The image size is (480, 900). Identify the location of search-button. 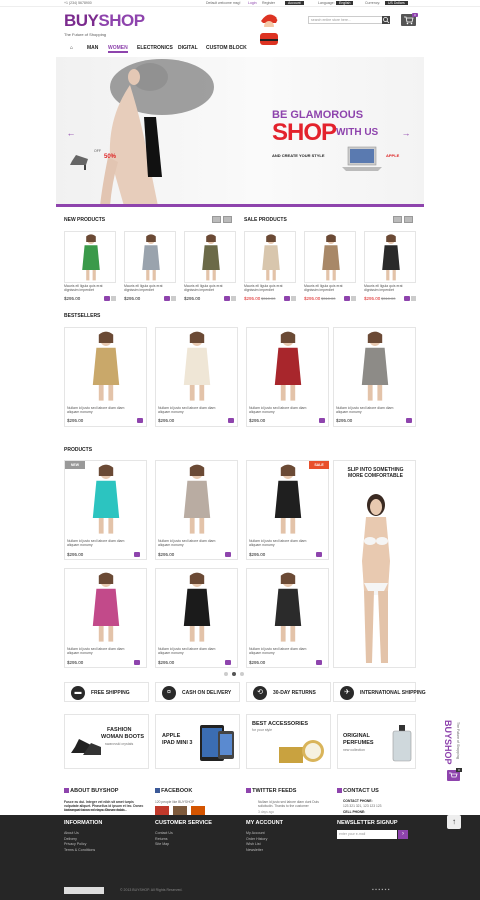
(386, 20).